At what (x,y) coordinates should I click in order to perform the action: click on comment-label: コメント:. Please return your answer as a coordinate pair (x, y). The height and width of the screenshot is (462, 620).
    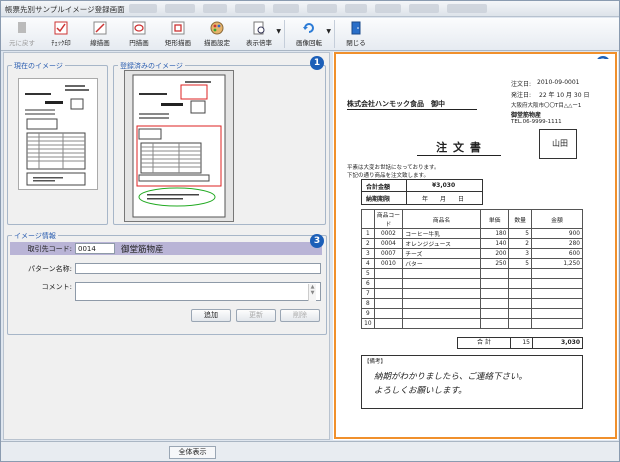
    Looking at the image, I should click on (56, 287).